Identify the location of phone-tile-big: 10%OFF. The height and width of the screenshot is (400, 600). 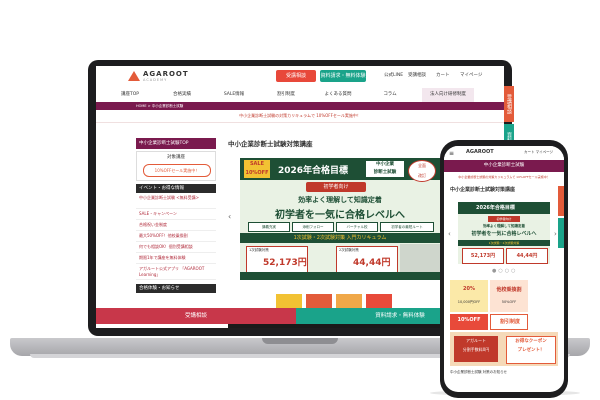
(469, 320).